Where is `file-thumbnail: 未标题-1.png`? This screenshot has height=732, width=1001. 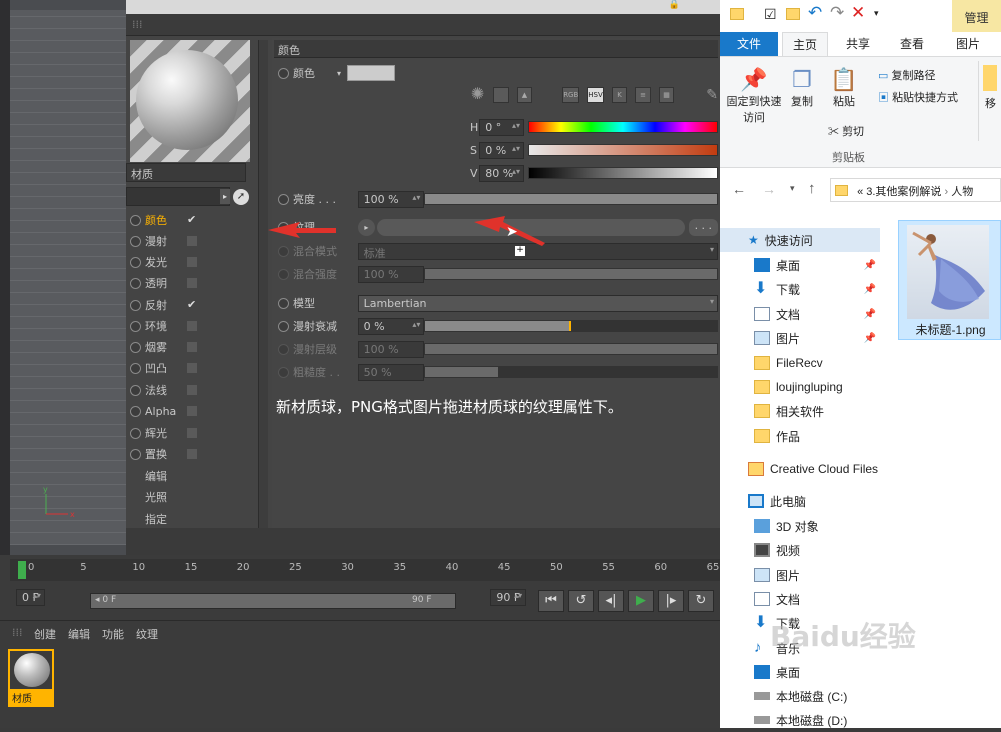 file-thumbnail: 未标题-1.png is located at coordinates (949, 280).